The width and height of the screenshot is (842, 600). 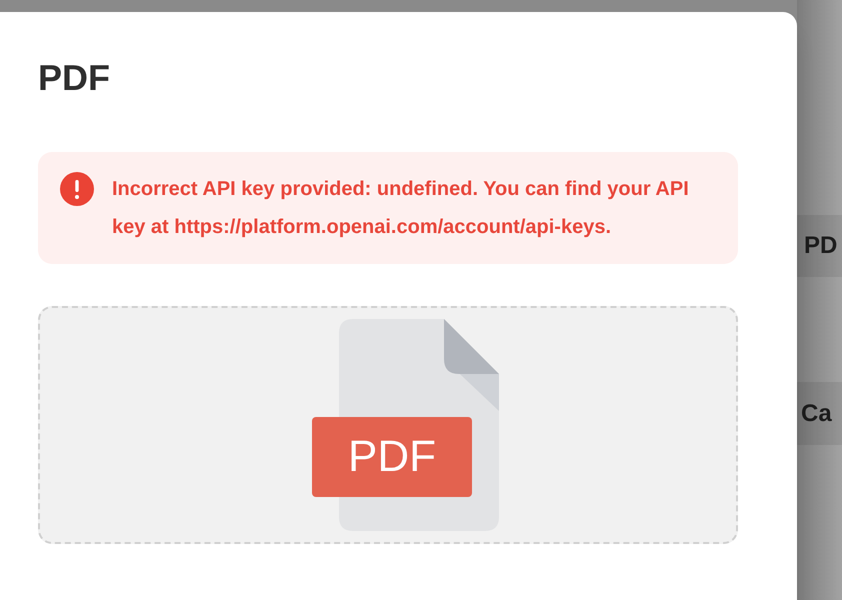 I want to click on row-label: Ca, so click(x=816, y=413).